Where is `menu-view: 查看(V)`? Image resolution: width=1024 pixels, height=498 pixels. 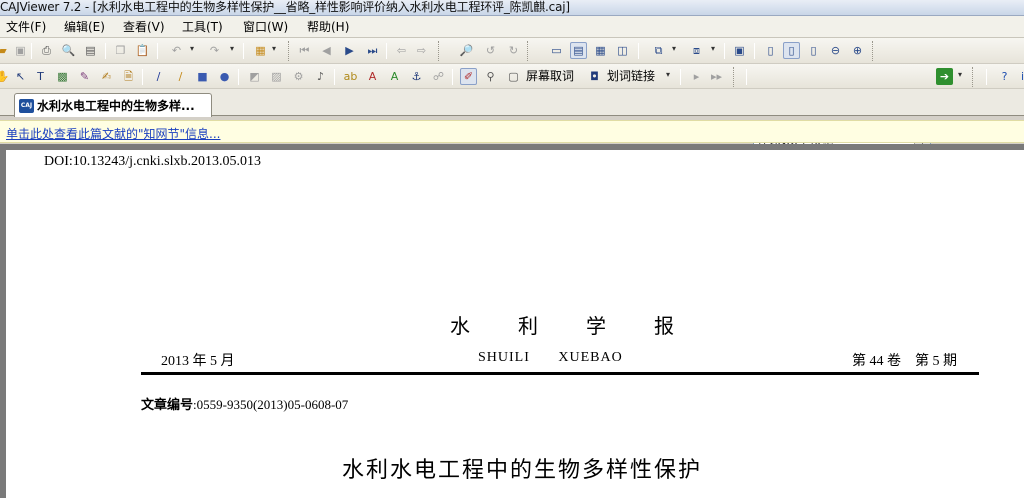 menu-view: 查看(V) is located at coordinates (144, 27).